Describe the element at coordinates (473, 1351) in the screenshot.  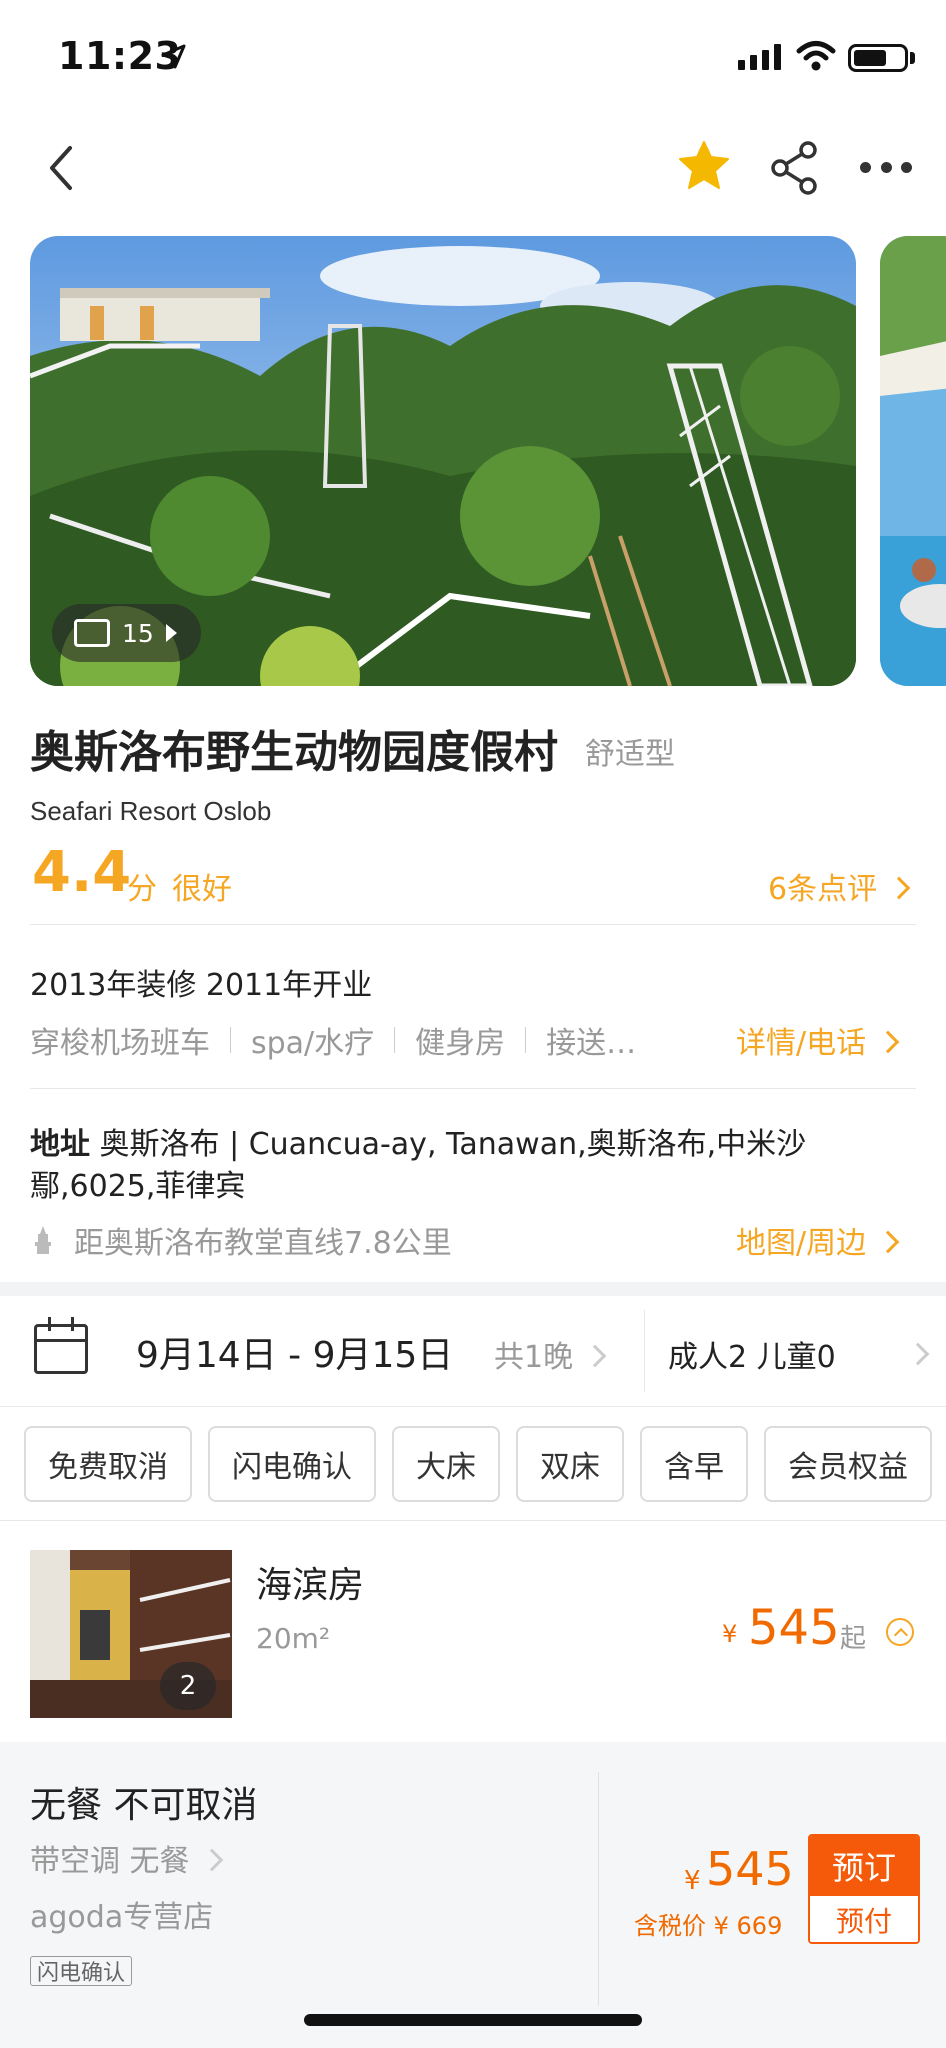
I see `date-guest-row: 9月14日 - 9月15日 共1晚 成人2 儿童0` at that location.